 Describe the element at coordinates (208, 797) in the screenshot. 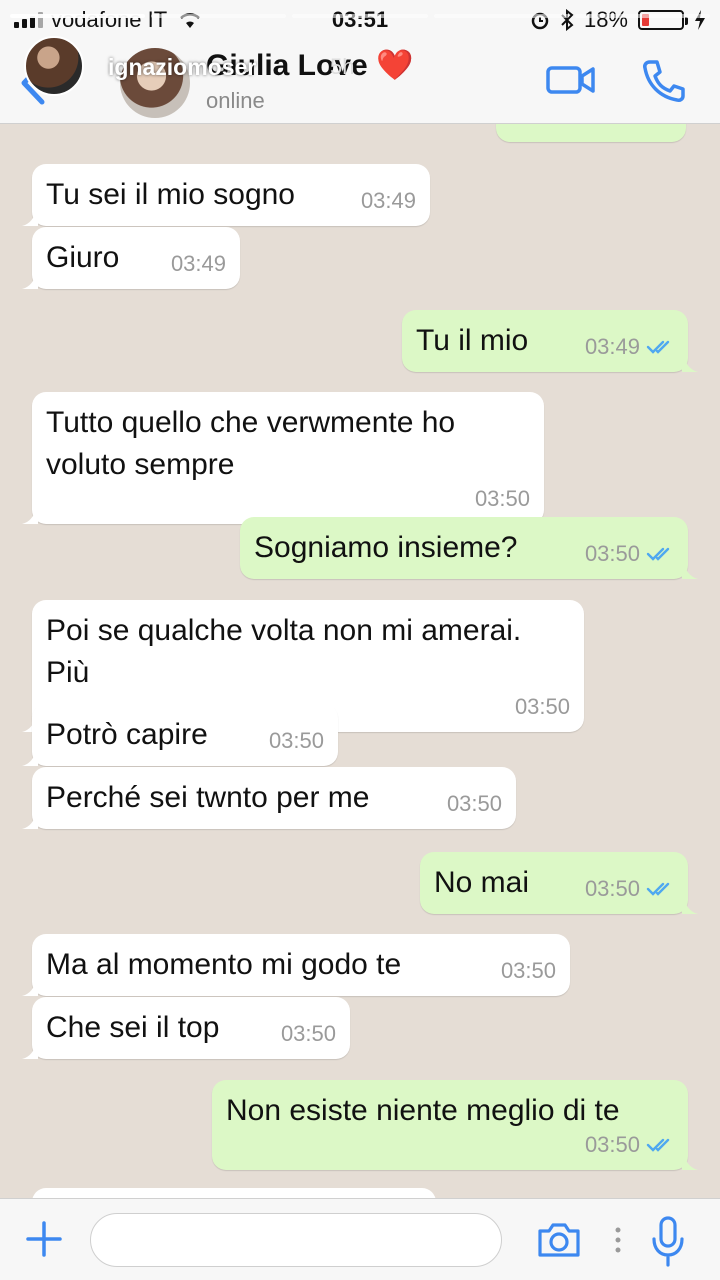

I see `message-text: Perché sei twnto per me` at that location.